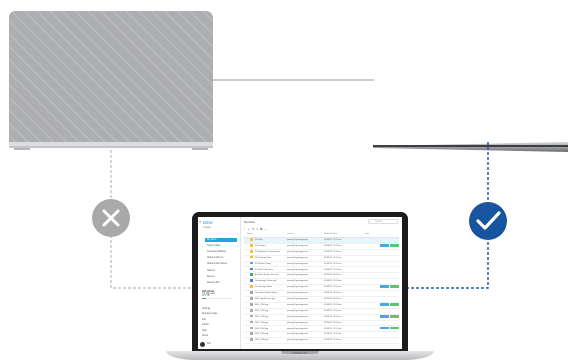 The width and height of the screenshot is (568, 363). I want to click on storage-bar, so click(217, 298).